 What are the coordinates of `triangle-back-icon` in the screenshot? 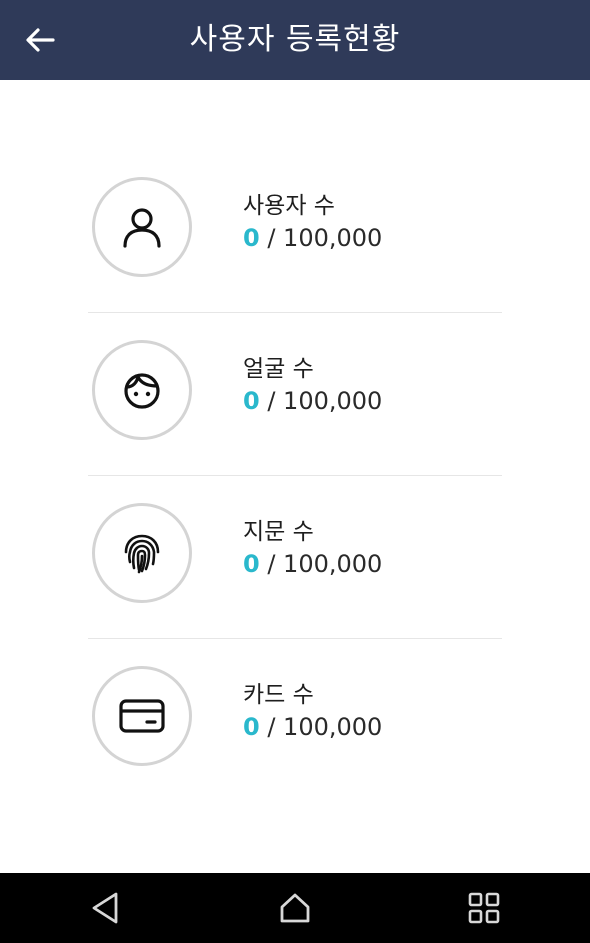 It's located at (105, 908).